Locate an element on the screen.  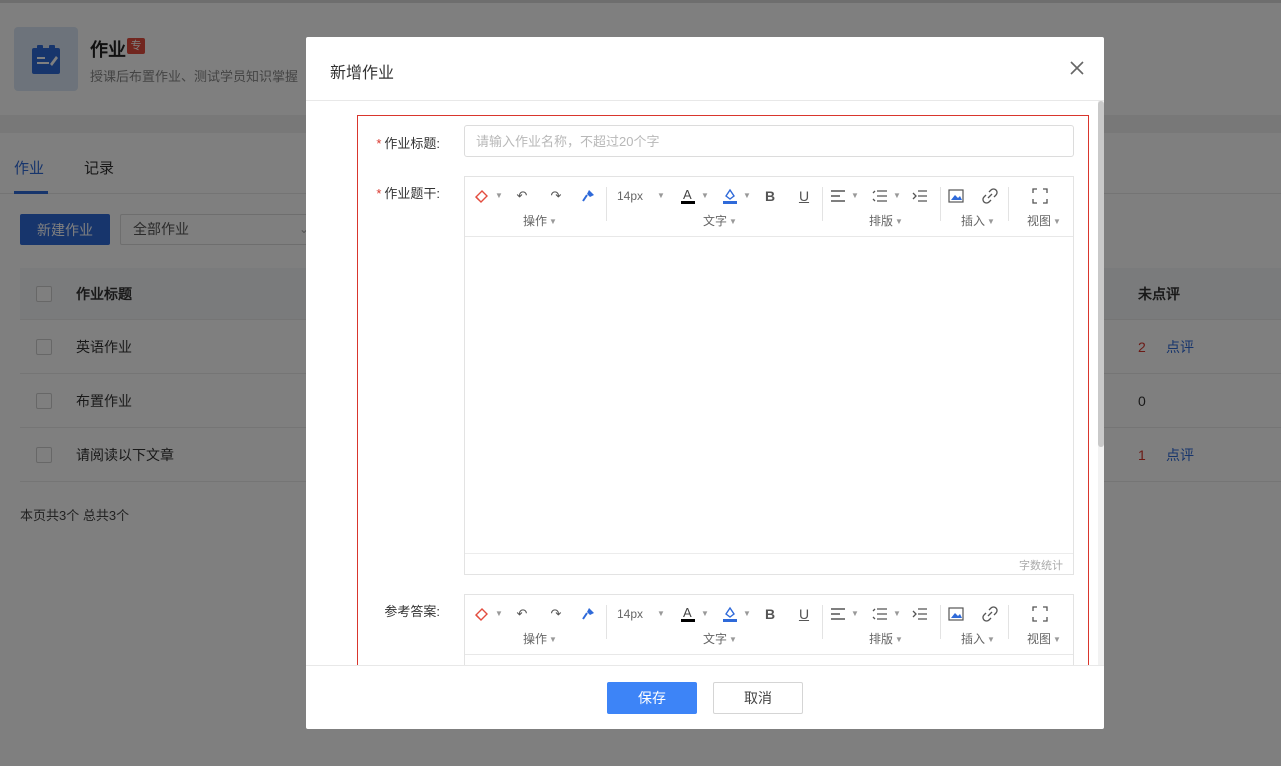
answer-editor-content is located at coordinates (769, 660).